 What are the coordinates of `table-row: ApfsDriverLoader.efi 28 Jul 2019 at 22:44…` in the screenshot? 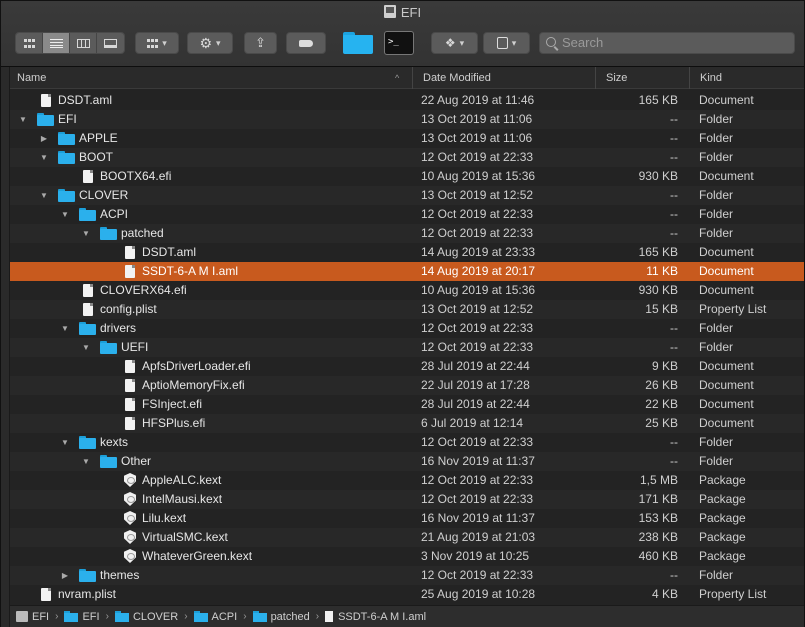 It's located at (407, 366).